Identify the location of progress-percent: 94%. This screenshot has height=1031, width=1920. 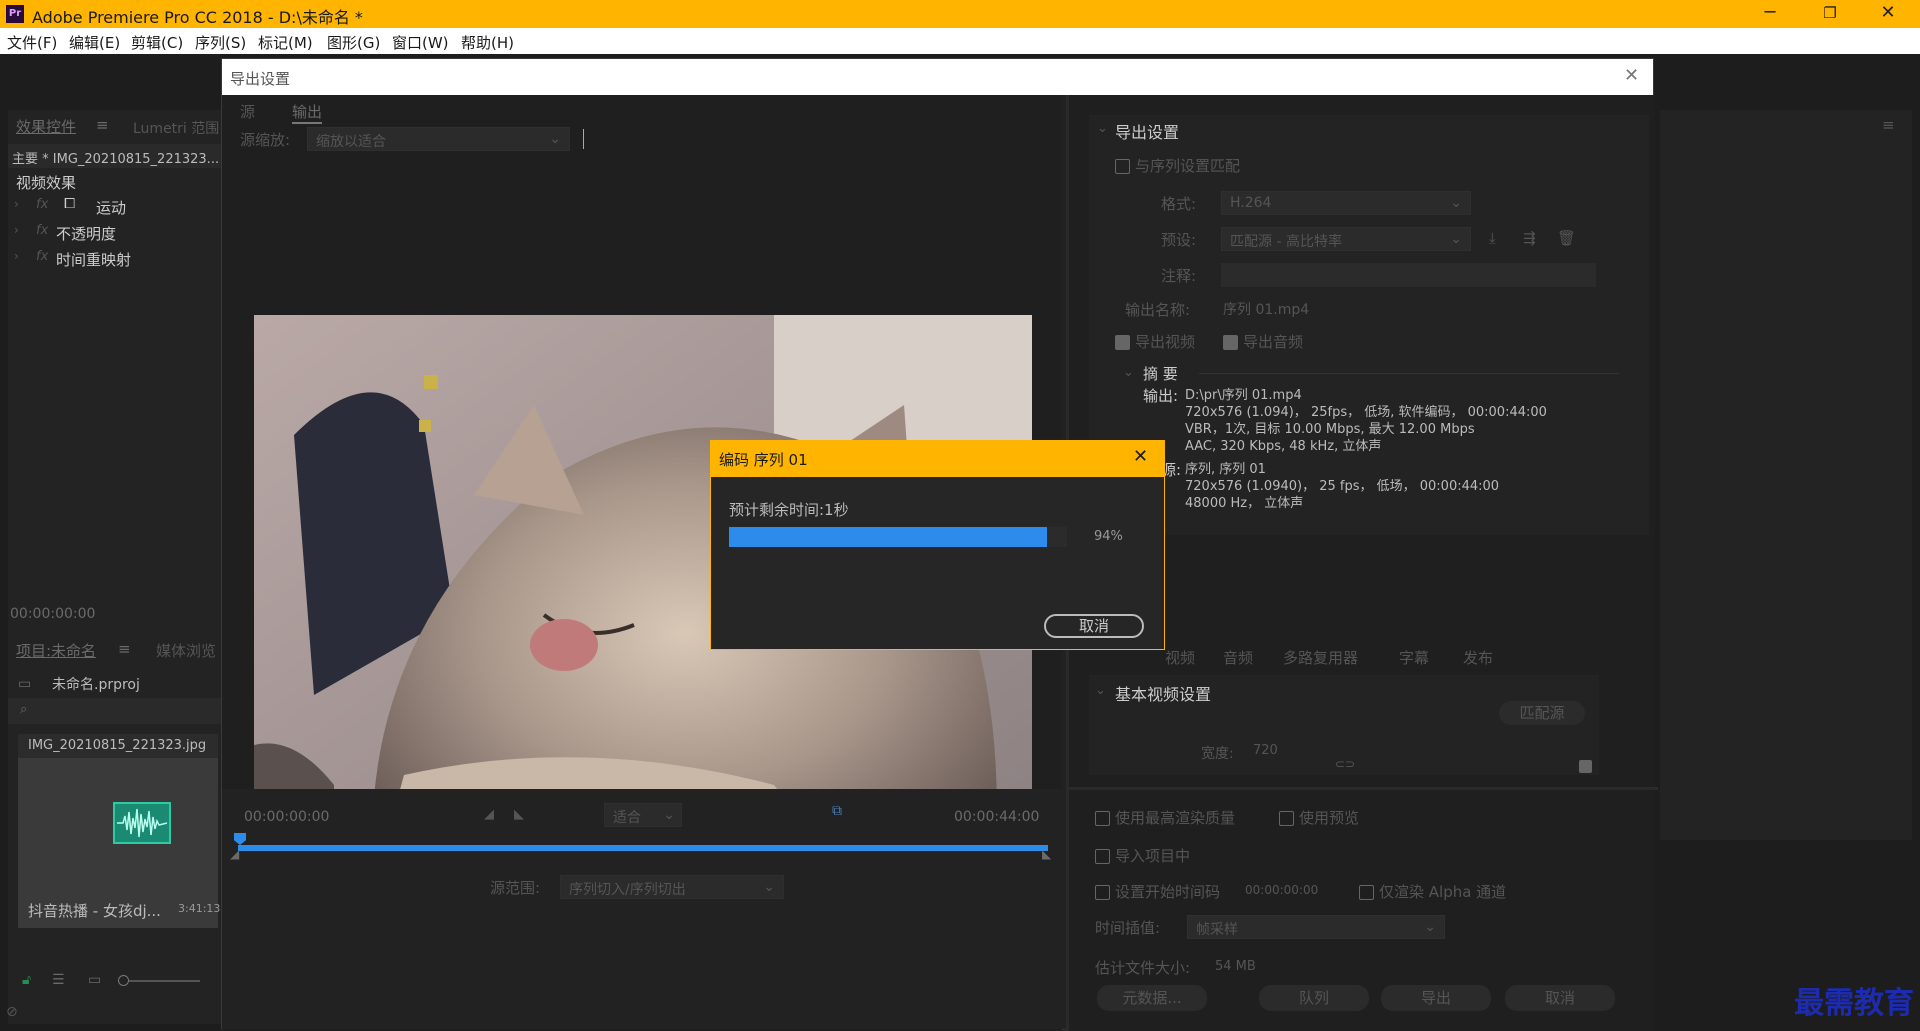
(1108, 536).